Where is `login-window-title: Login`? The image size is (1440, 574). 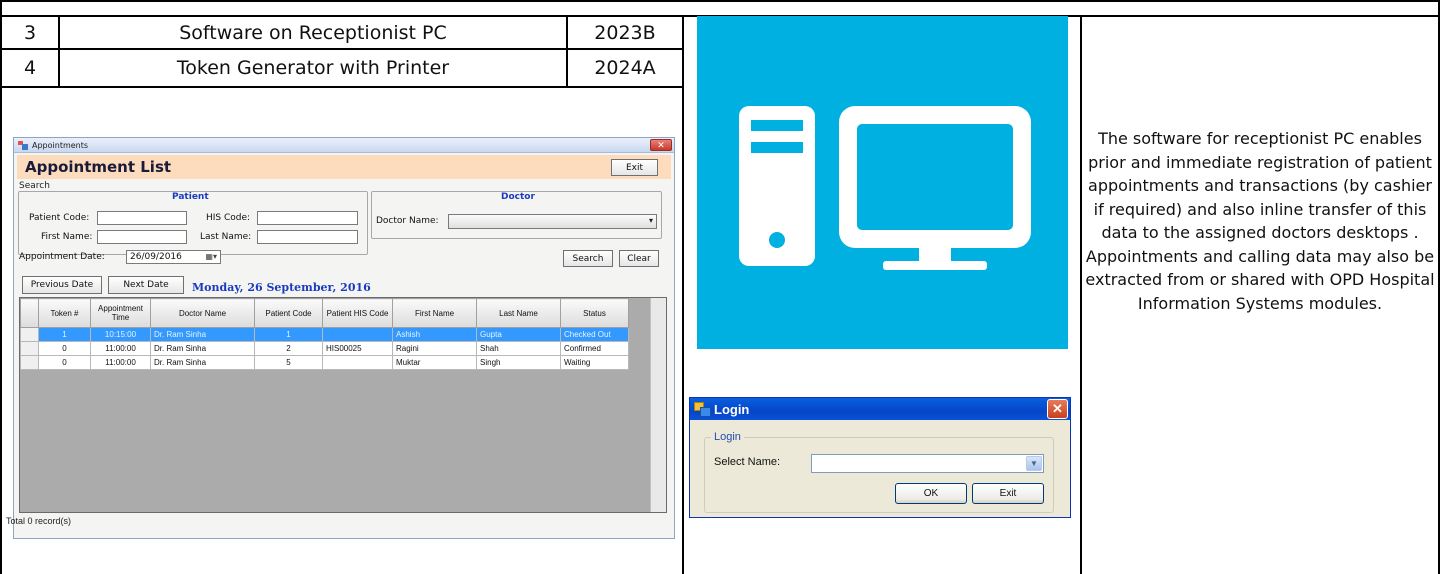
login-window-title: Login is located at coordinates (732, 409).